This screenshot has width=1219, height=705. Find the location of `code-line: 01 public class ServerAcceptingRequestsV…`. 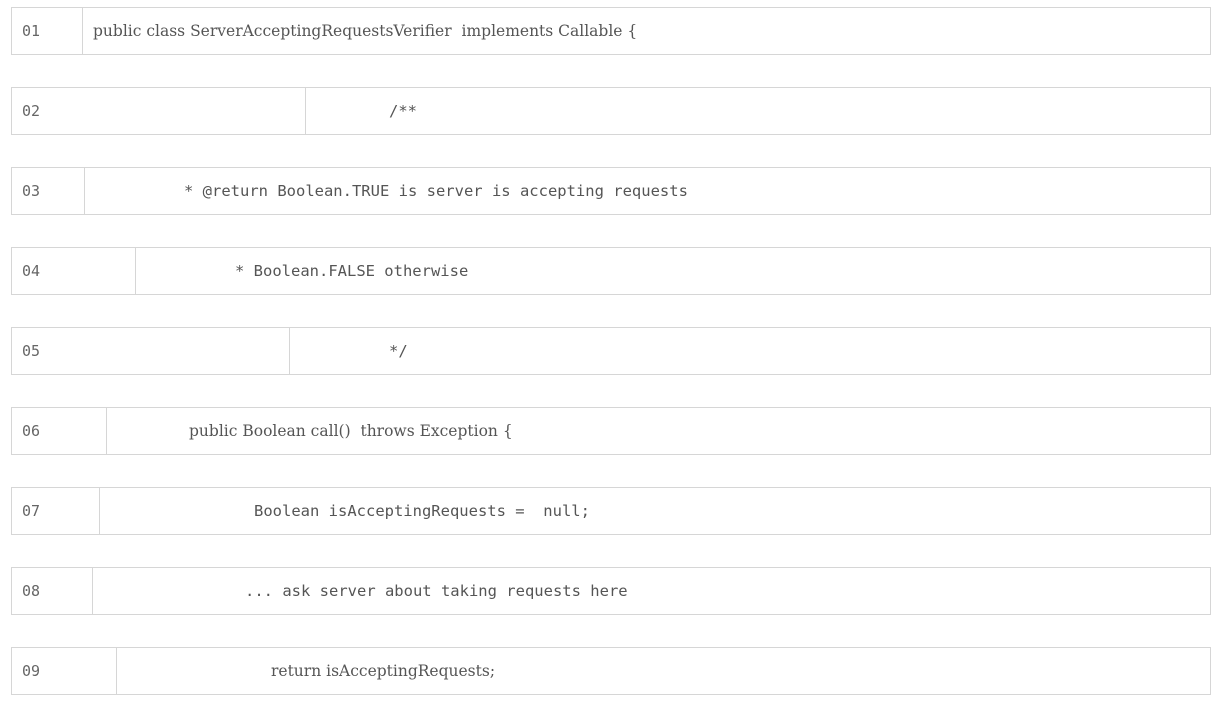

code-line: 01 public class ServerAcceptingRequestsV… is located at coordinates (611, 31).